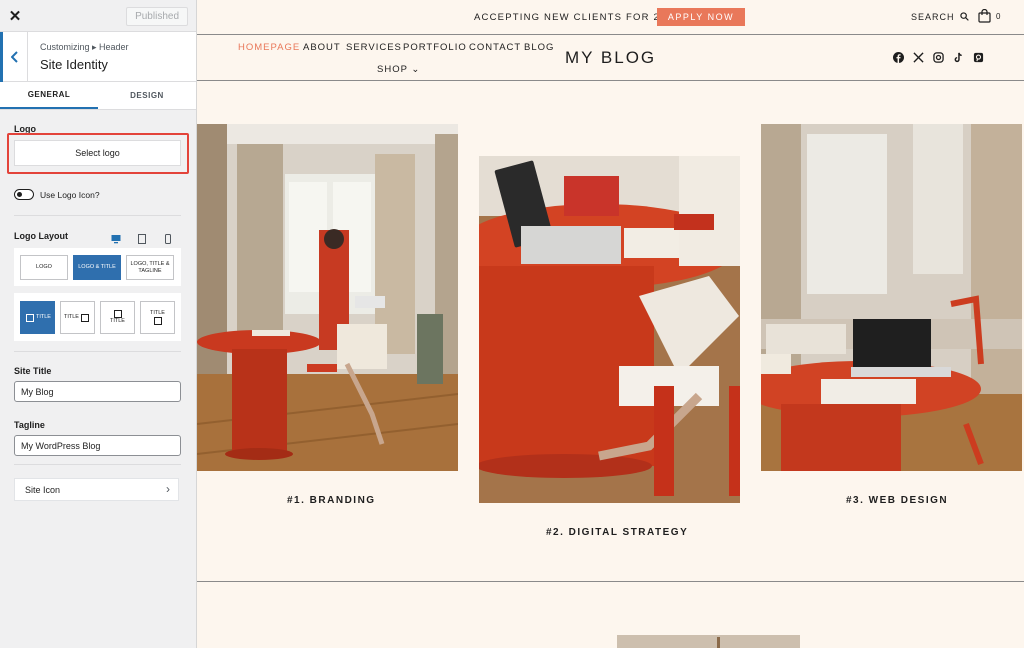 This screenshot has width=1024, height=648. Describe the element at coordinates (938, 57) in the screenshot. I see `instagram-icon` at that location.